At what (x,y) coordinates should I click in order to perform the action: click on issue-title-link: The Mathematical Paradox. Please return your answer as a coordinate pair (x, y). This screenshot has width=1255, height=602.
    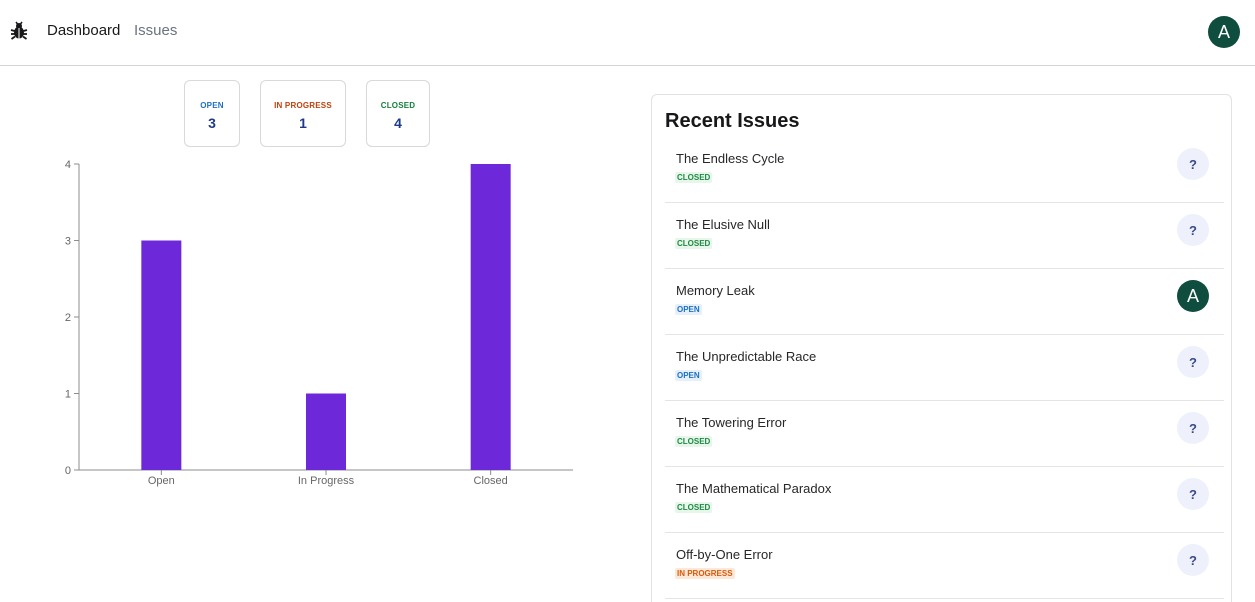
    Looking at the image, I should click on (753, 489).